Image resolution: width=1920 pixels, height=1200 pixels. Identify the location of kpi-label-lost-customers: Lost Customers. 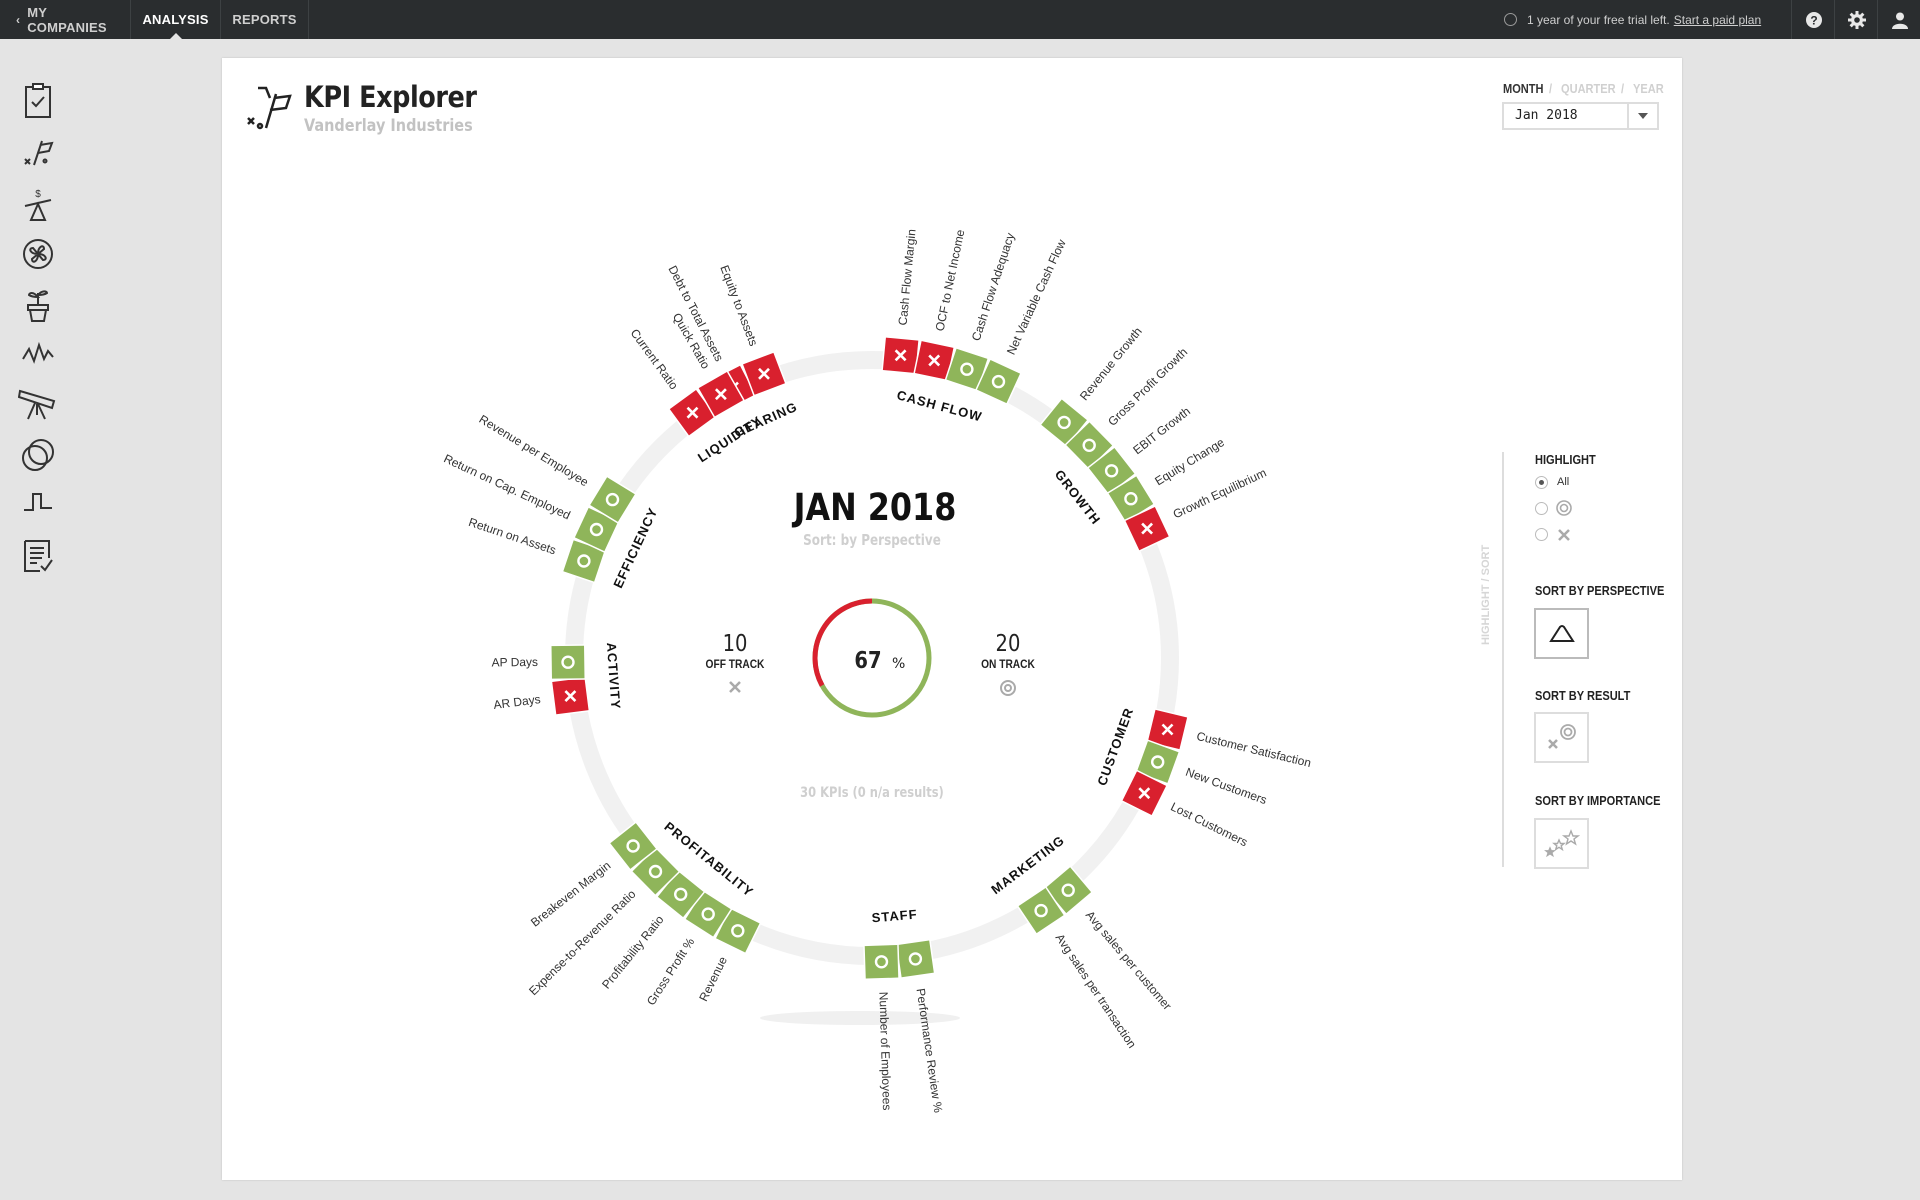
(1208, 824).